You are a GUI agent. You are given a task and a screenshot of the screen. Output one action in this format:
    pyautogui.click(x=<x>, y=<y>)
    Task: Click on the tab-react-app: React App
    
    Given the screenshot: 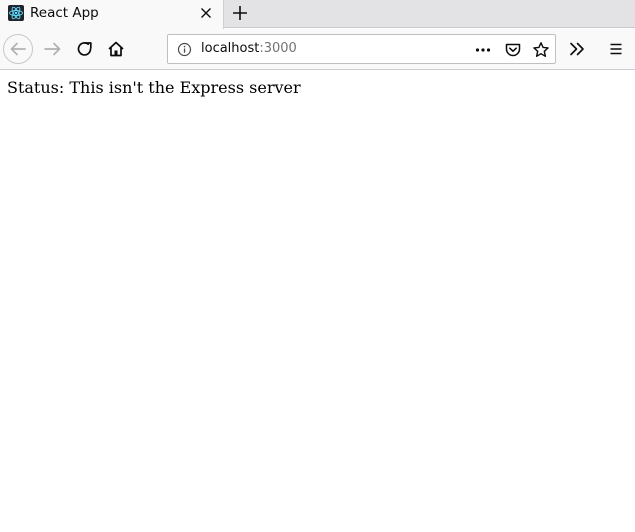 What is the action you would take?
    pyautogui.click(x=112, y=14)
    